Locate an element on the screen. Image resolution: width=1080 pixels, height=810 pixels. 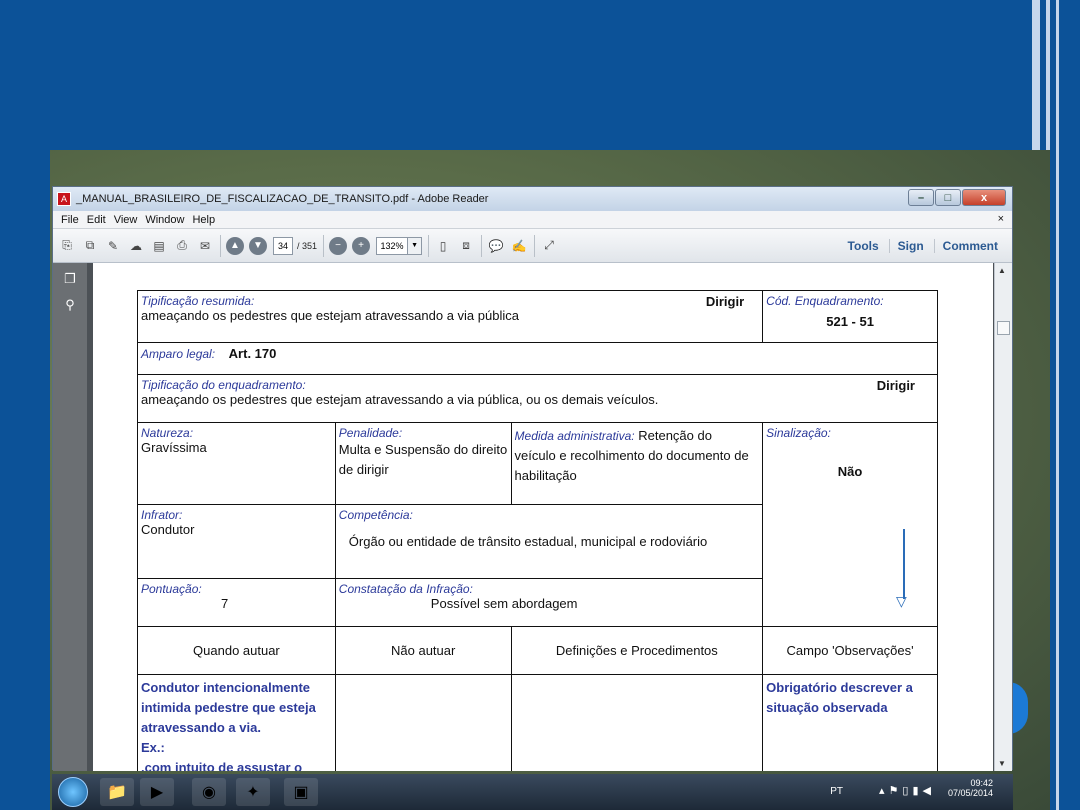
create-pdf-icon: ⎘ is located at coordinates (67, 246).